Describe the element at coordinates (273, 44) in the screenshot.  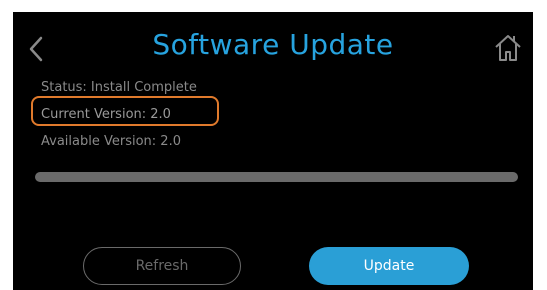
I see `page-title: Software Update` at that location.